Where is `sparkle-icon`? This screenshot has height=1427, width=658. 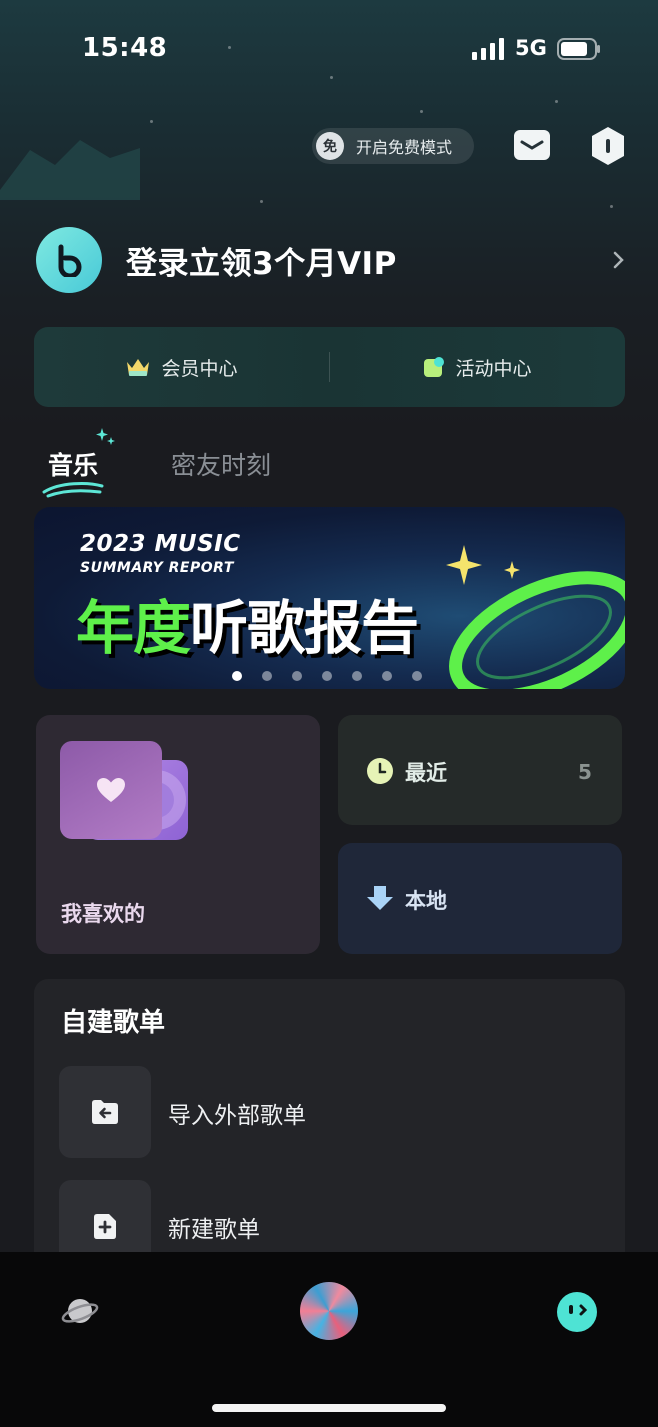
sparkle-icon is located at coordinates (105, 436).